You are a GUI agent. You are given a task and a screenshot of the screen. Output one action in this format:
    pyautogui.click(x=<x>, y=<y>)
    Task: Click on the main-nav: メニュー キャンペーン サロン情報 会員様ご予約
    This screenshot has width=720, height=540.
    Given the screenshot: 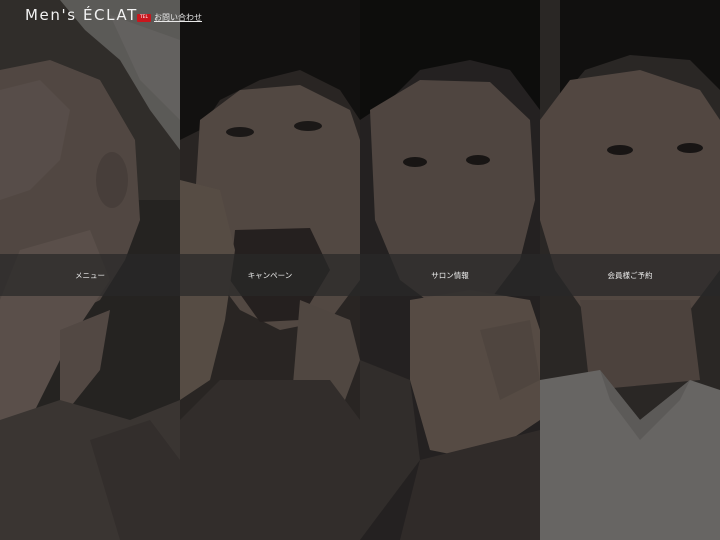 What is the action you would take?
    pyautogui.click(x=360, y=275)
    